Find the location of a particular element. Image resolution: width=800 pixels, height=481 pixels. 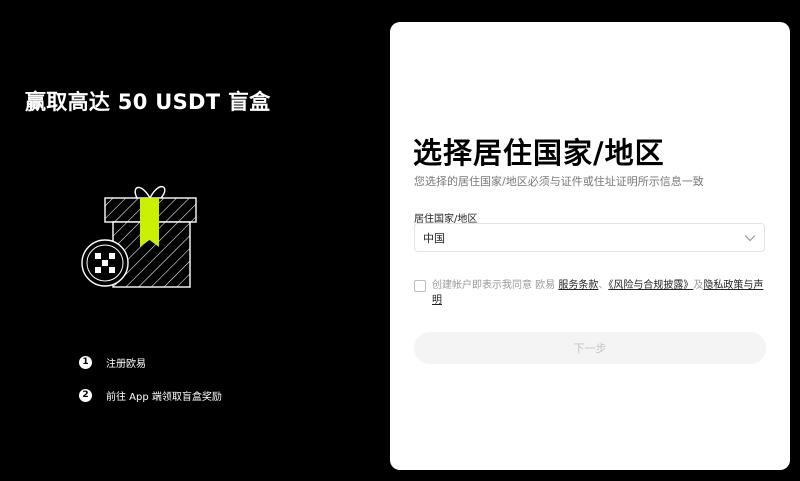

promo-title: 赢取高达 50 USDT 盲盒 is located at coordinates (148, 102).